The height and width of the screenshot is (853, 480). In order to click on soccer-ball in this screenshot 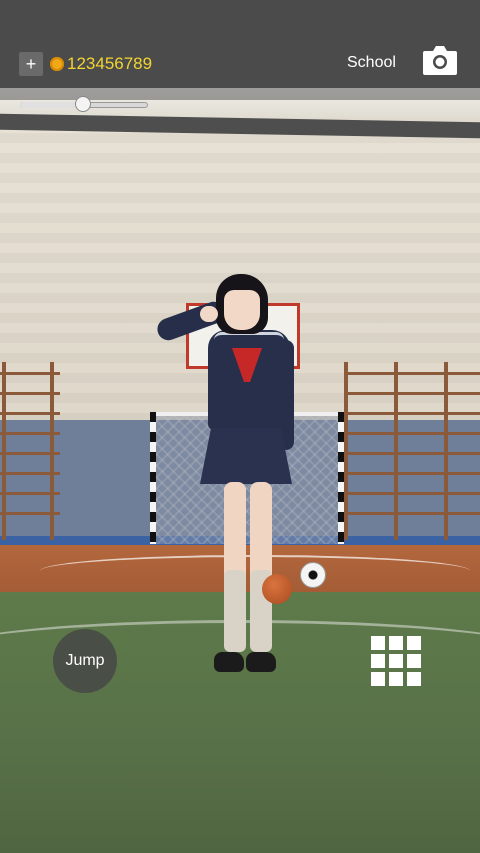, I will do `click(313, 575)`.